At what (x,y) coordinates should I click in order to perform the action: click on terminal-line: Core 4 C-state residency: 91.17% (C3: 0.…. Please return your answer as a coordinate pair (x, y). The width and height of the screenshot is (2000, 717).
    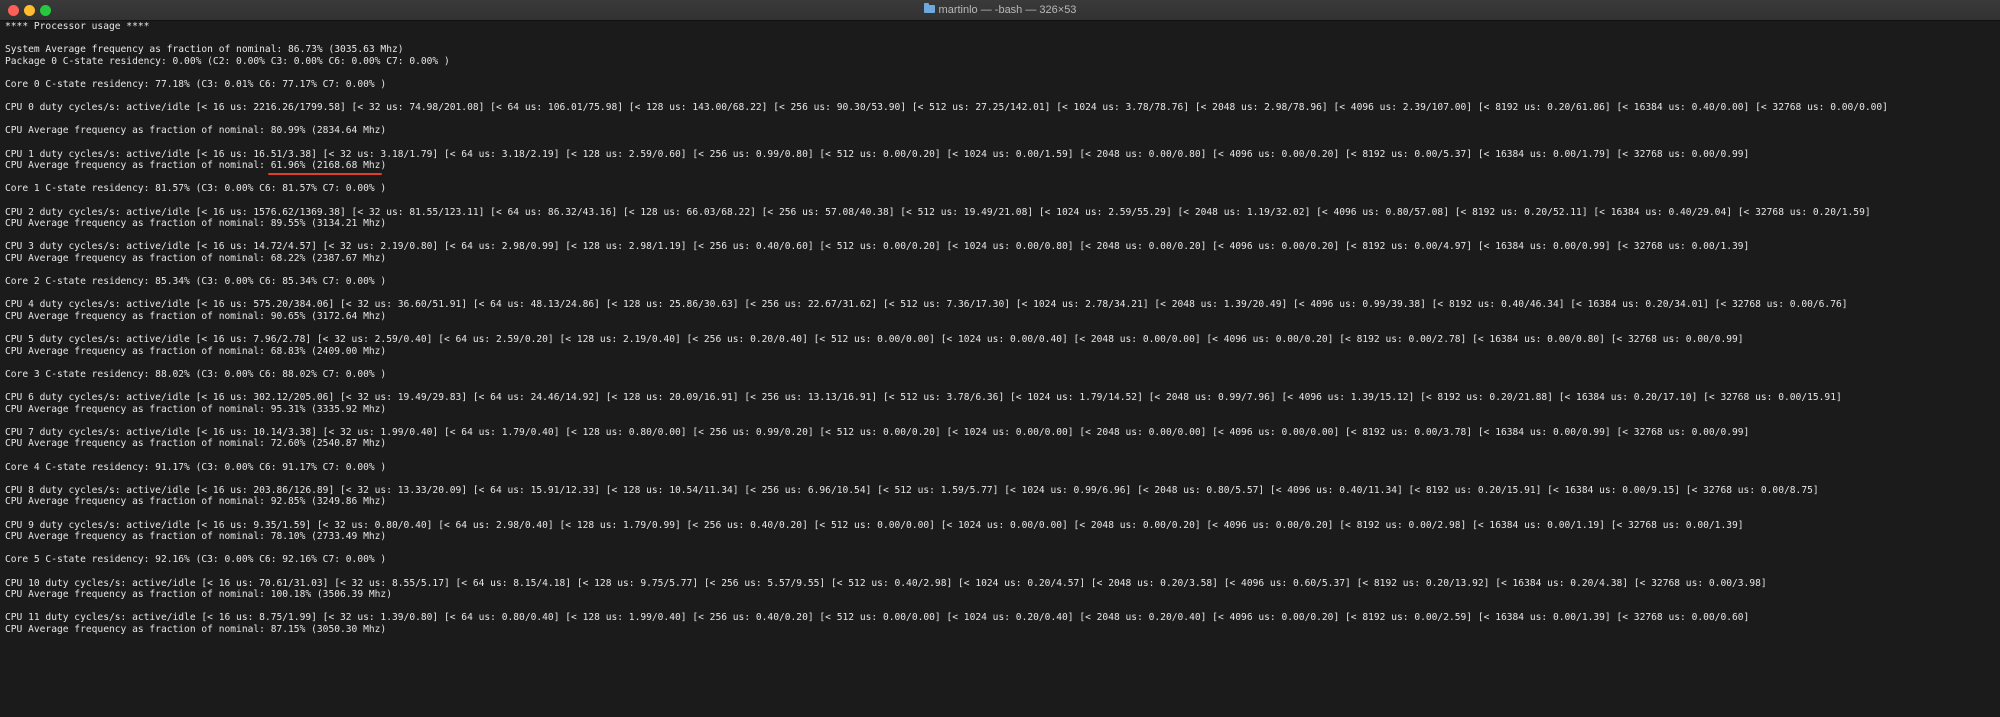
    Looking at the image, I should click on (196, 467).